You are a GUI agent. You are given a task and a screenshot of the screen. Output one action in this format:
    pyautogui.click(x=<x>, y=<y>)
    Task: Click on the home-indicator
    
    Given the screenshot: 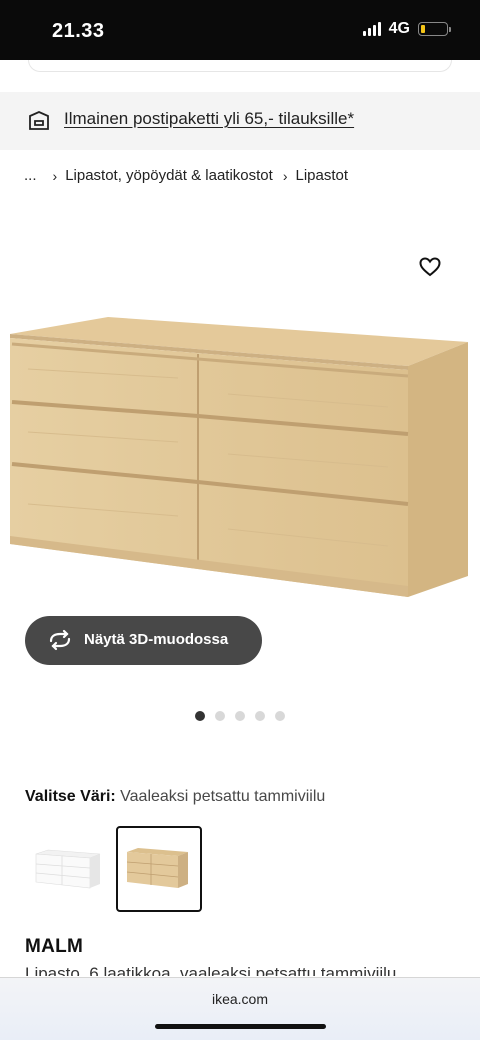 What is the action you would take?
    pyautogui.click(x=240, y=1026)
    